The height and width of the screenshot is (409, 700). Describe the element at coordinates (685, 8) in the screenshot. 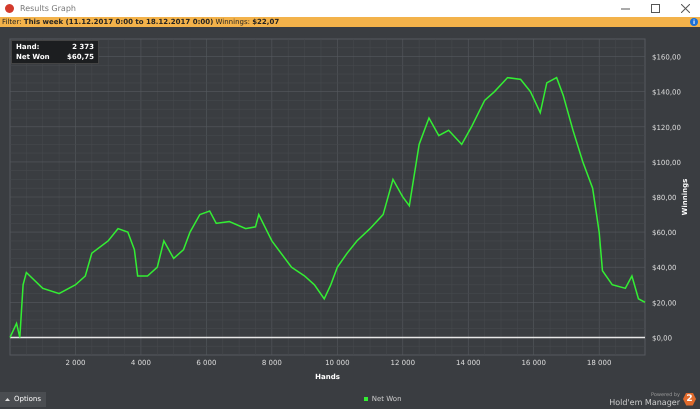

I see `close-icon` at that location.